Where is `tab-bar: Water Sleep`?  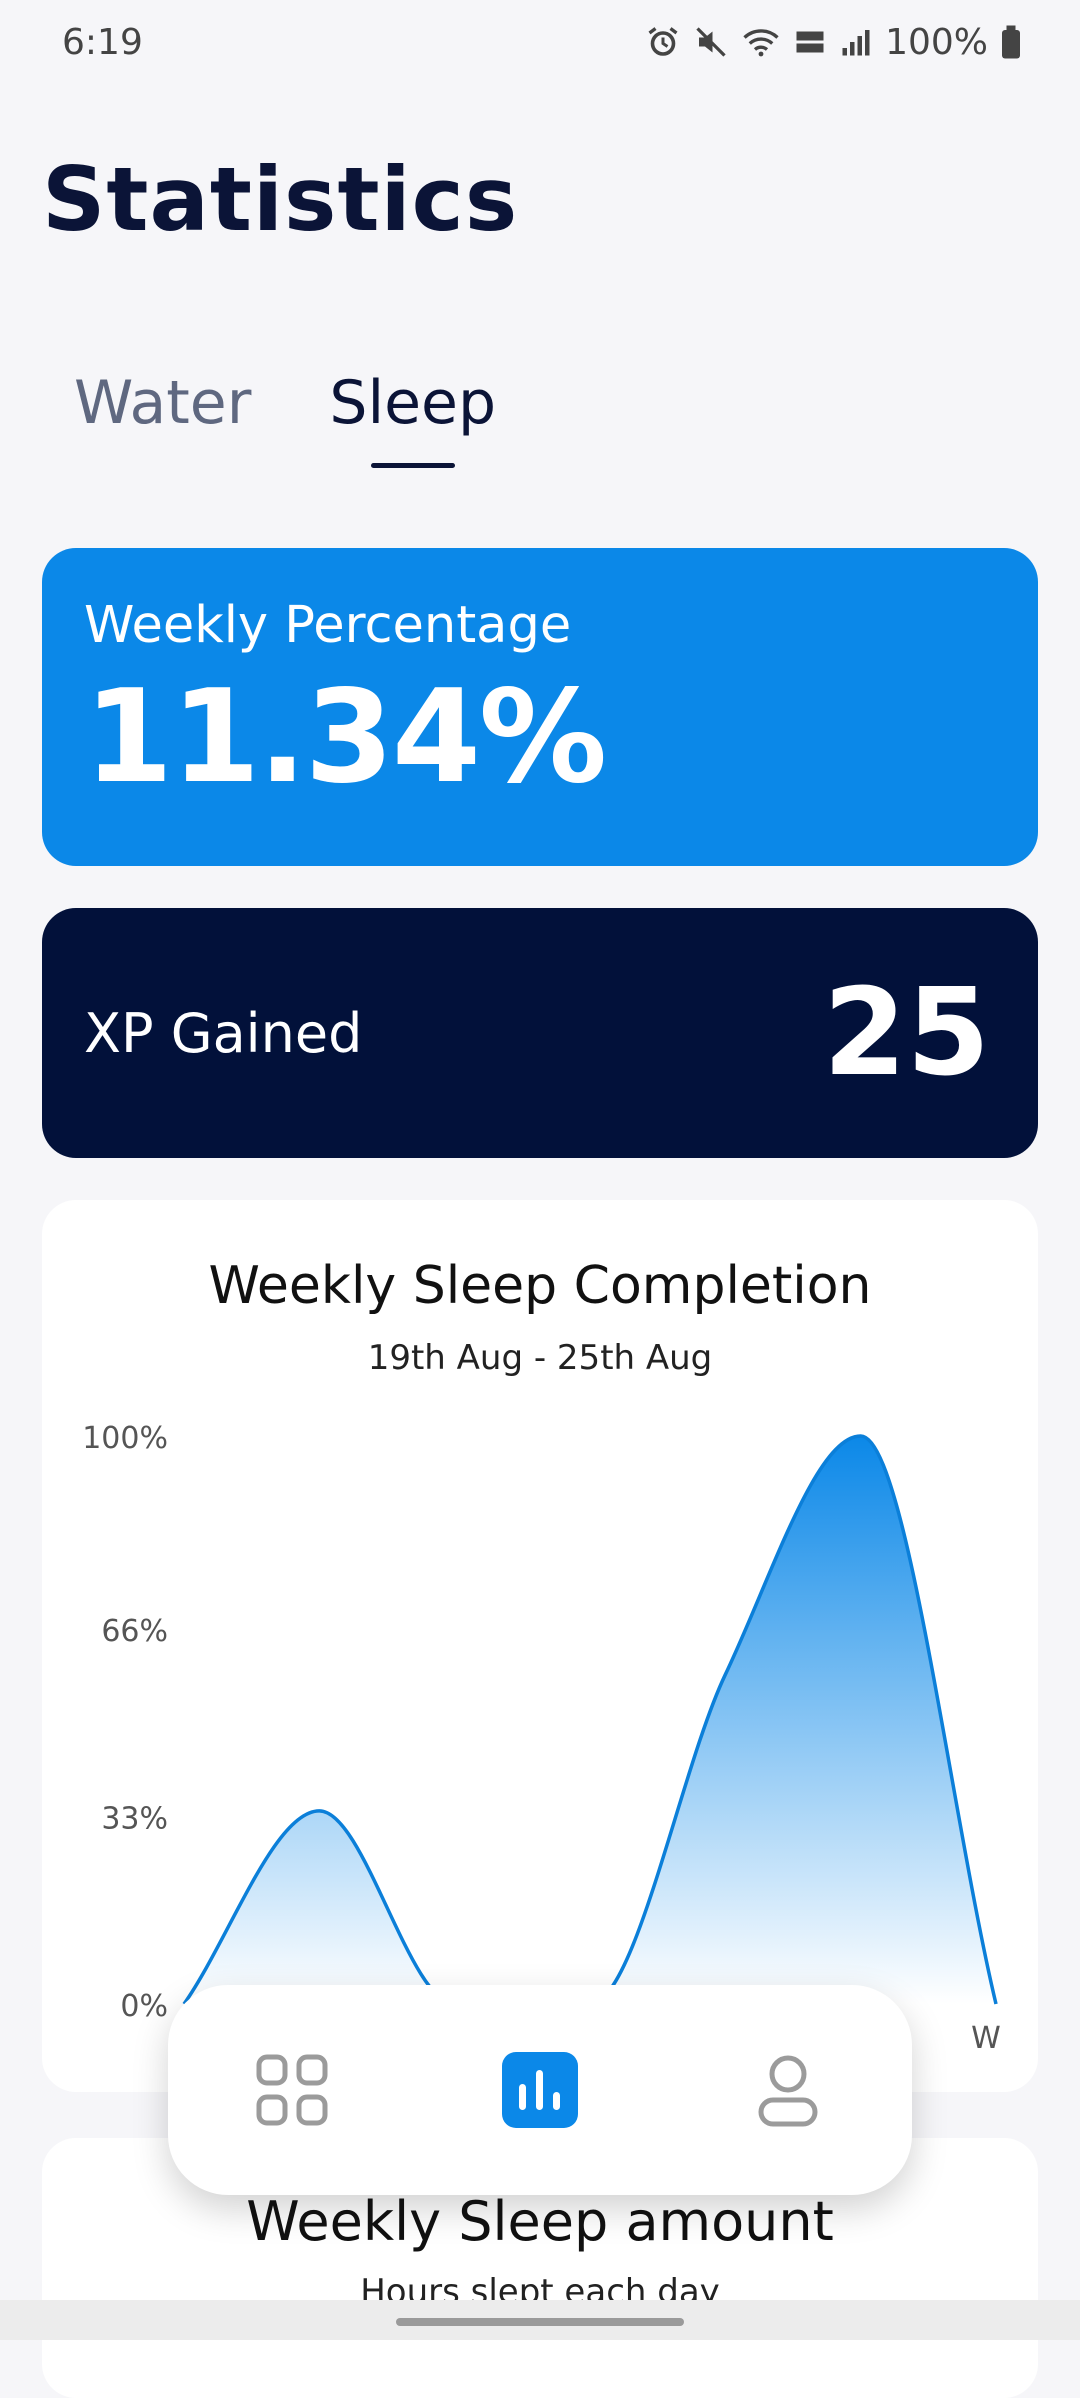 tab-bar: Water Sleep is located at coordinates (285, 418).